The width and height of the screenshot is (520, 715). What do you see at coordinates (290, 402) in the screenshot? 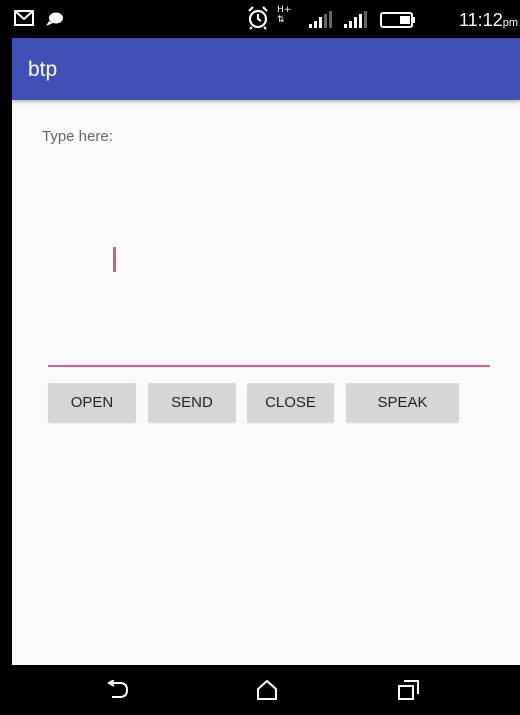
I see `close-button: CLOSE` at bounding box center [290, 402].